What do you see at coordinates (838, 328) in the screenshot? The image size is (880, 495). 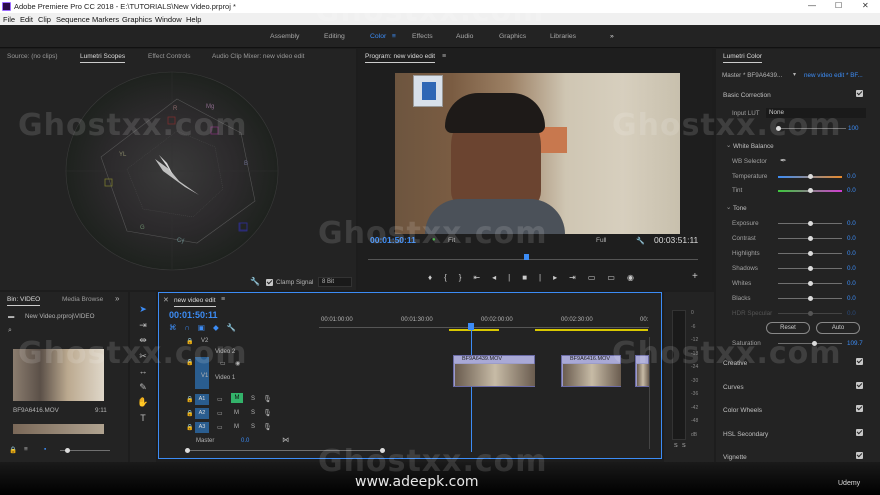 I see `auto-button: Auto` at bounding box center [838, 328].